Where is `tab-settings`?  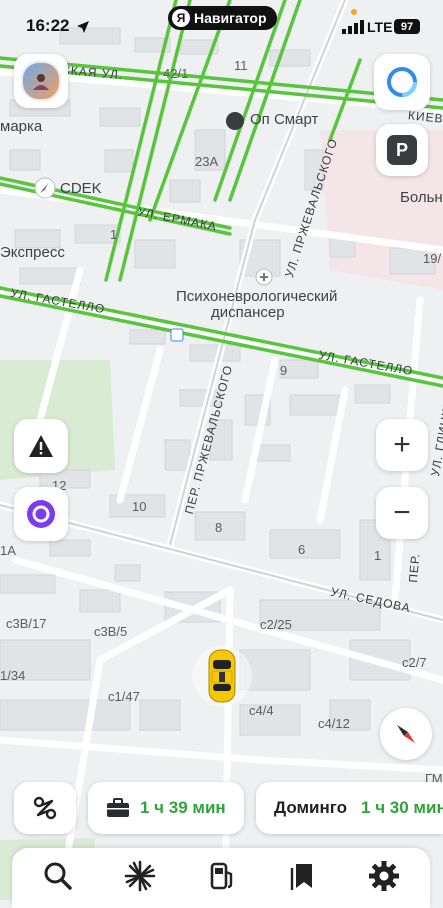
tab-settings is located at coordinates (384, 876).